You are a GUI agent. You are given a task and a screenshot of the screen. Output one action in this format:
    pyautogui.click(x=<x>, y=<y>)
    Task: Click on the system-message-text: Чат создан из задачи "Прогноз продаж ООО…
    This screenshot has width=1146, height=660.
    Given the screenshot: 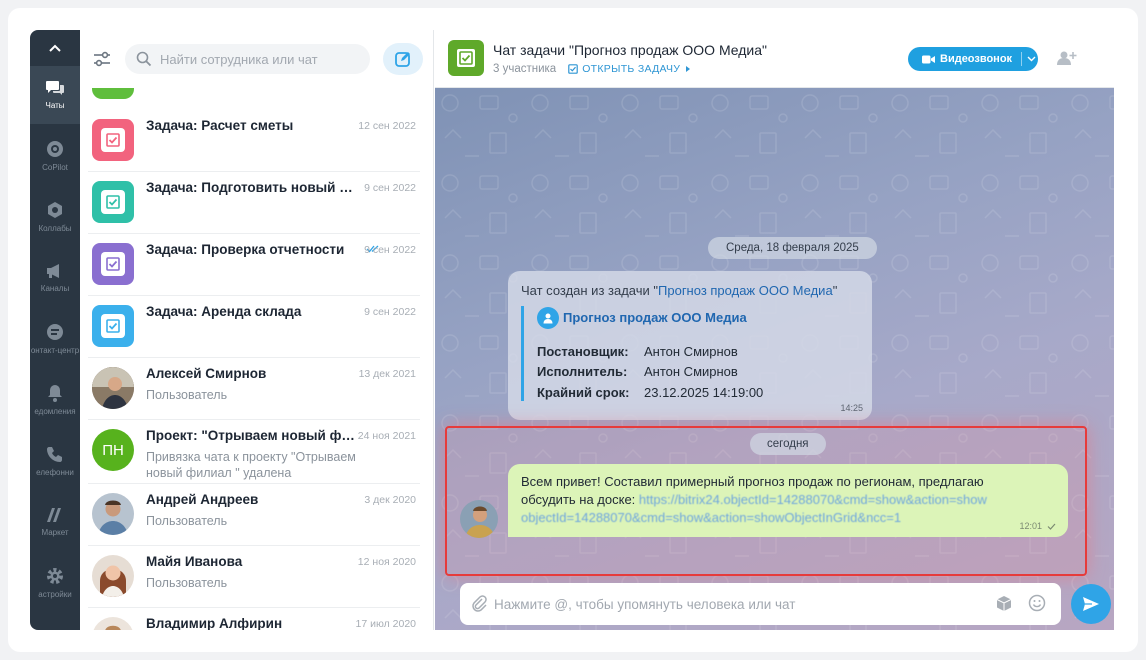 What is the action you would take?
    pyautogui.click(x=679, y=290)
    